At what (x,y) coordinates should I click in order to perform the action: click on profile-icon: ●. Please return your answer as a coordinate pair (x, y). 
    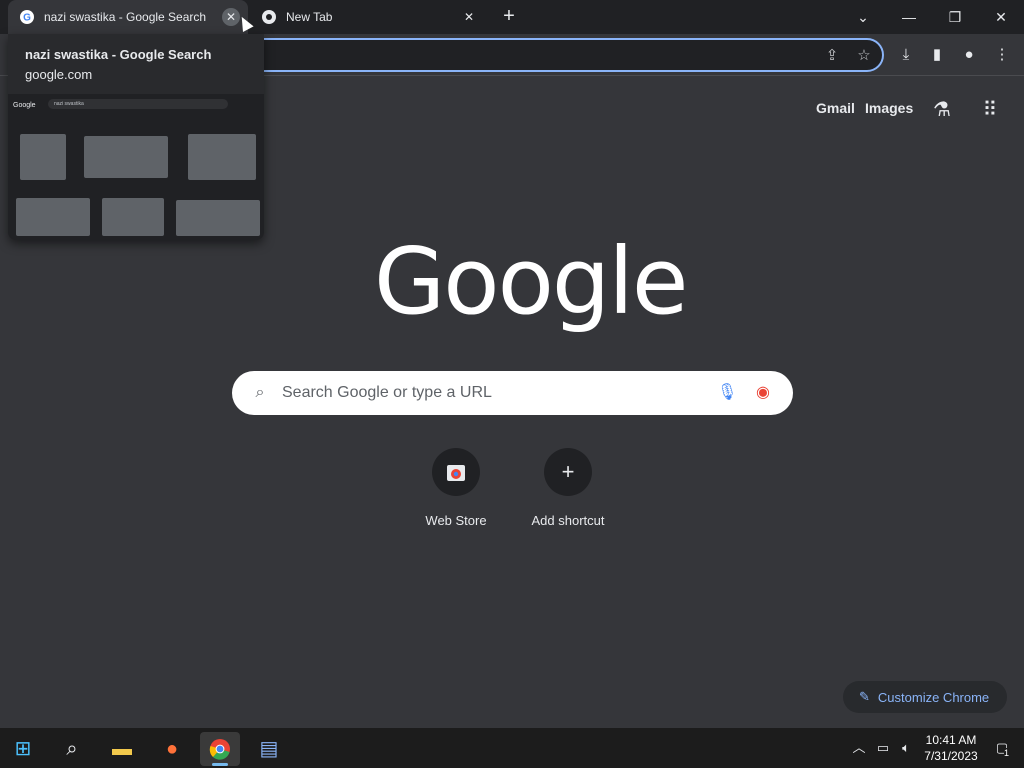
    Looking at the image, I should click on (969, 55).